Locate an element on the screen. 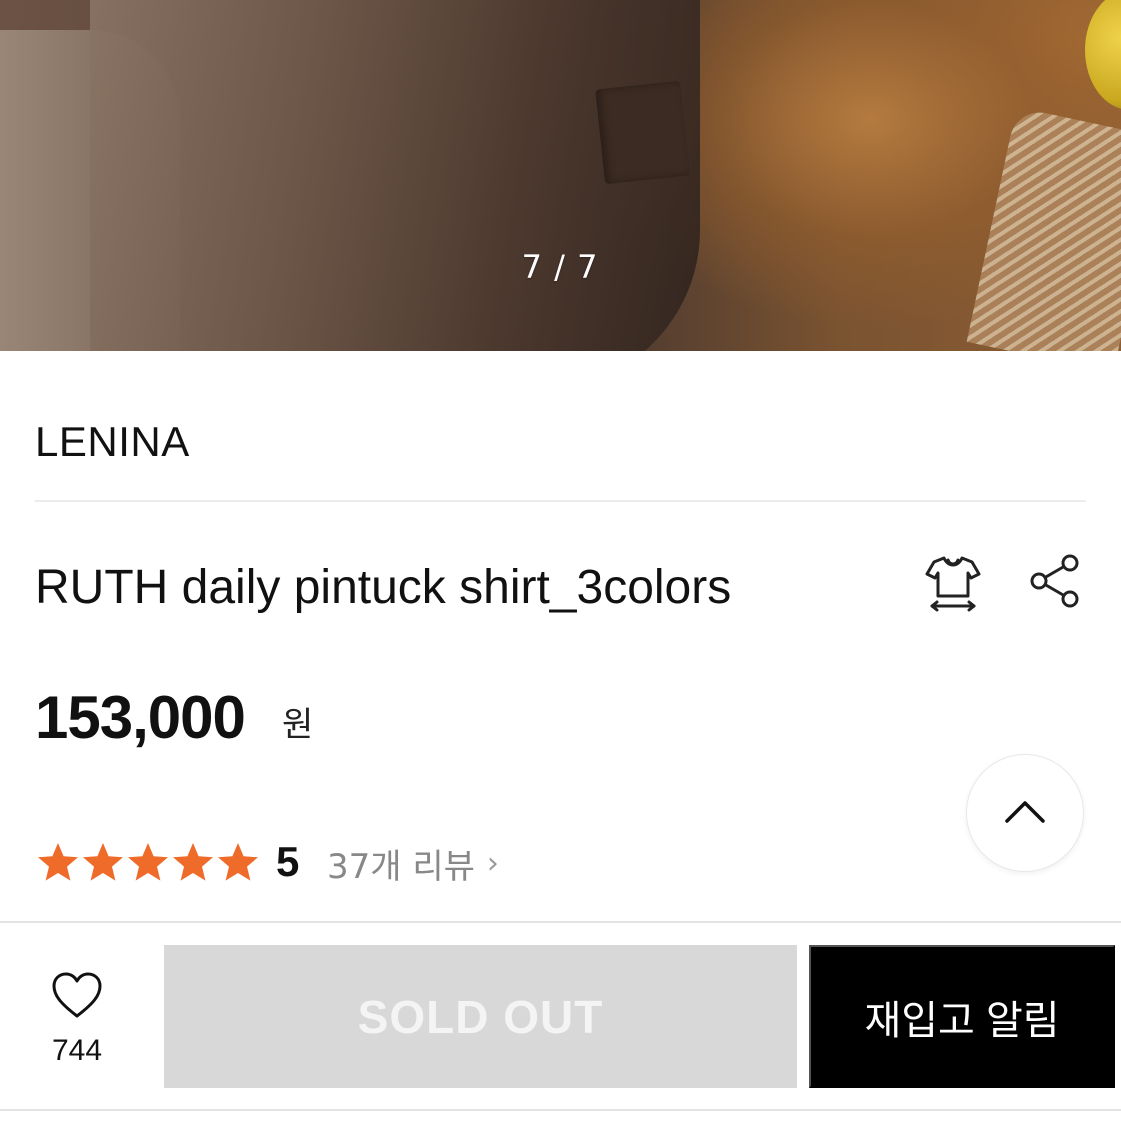 Image resolution: width=1121 pixels, height=1121 pixels. divider is located at coordinates (560, 501).